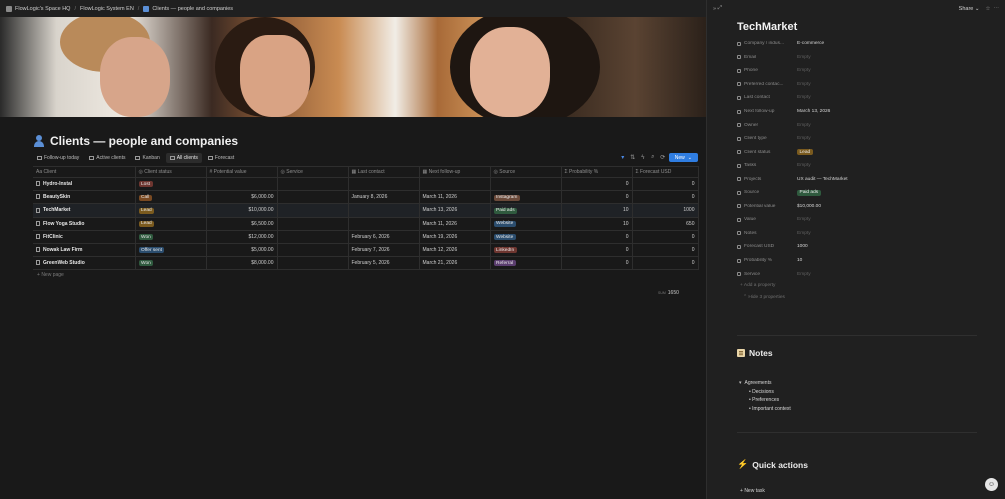  I want to click on property-value: $10,000.00, so click(809, 206).